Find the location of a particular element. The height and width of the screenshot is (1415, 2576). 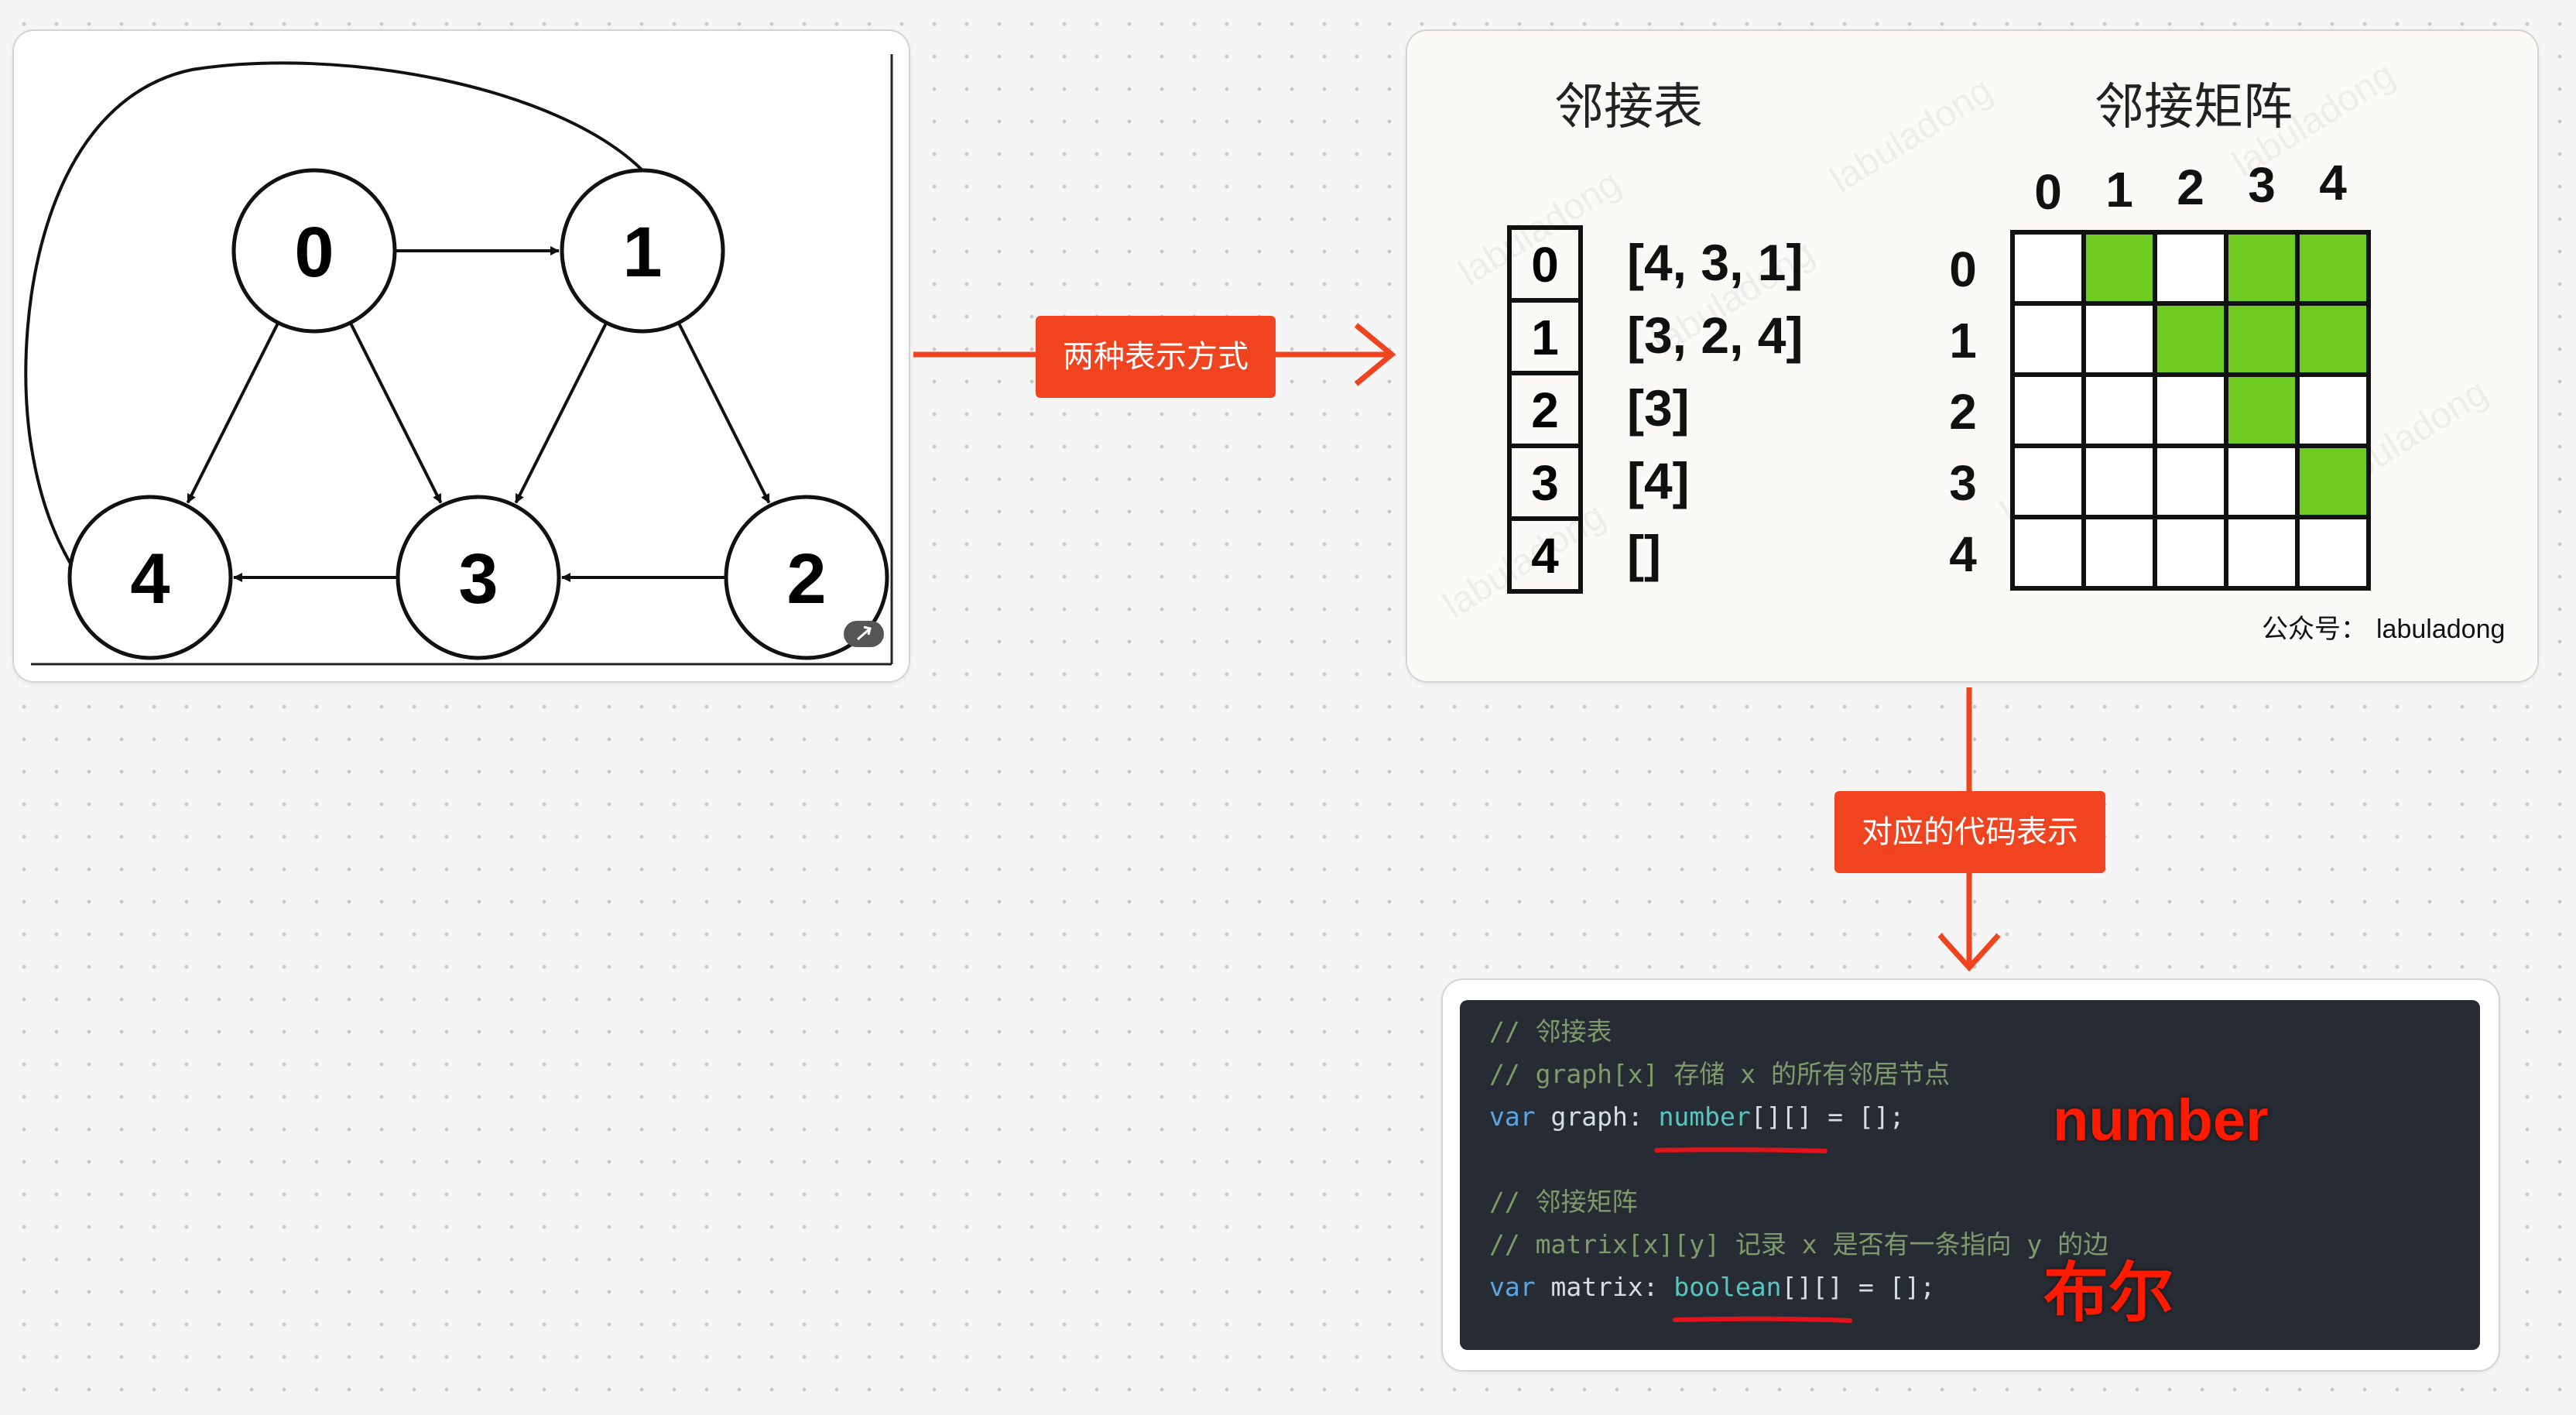

arrow-right-head is located at coordinates (1375, 354).